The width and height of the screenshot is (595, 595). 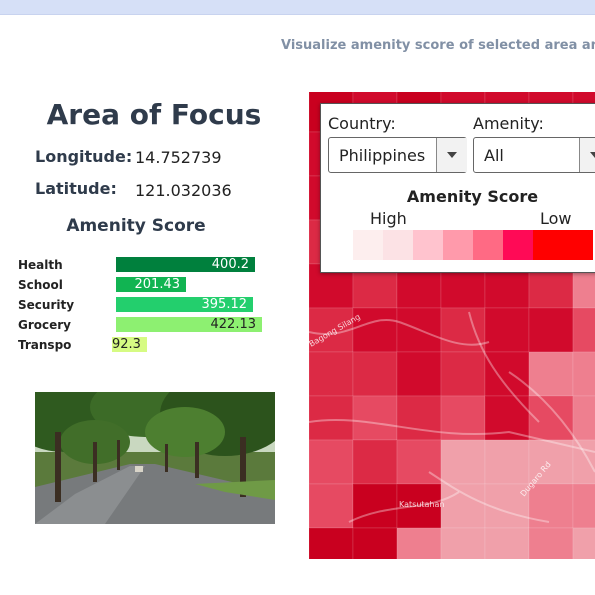 I want to click on country-dropdown-button, so click(x=451, y=155).